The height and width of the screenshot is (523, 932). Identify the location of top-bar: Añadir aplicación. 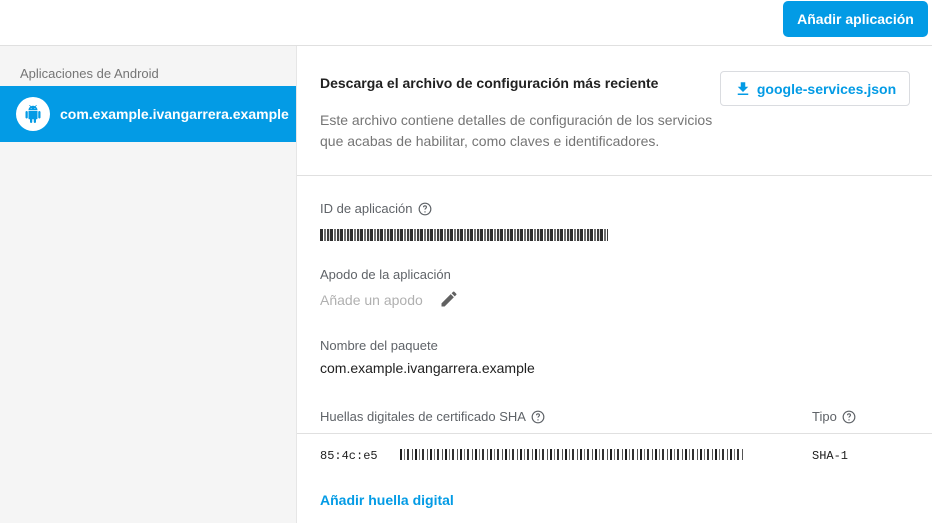
(466, 23).